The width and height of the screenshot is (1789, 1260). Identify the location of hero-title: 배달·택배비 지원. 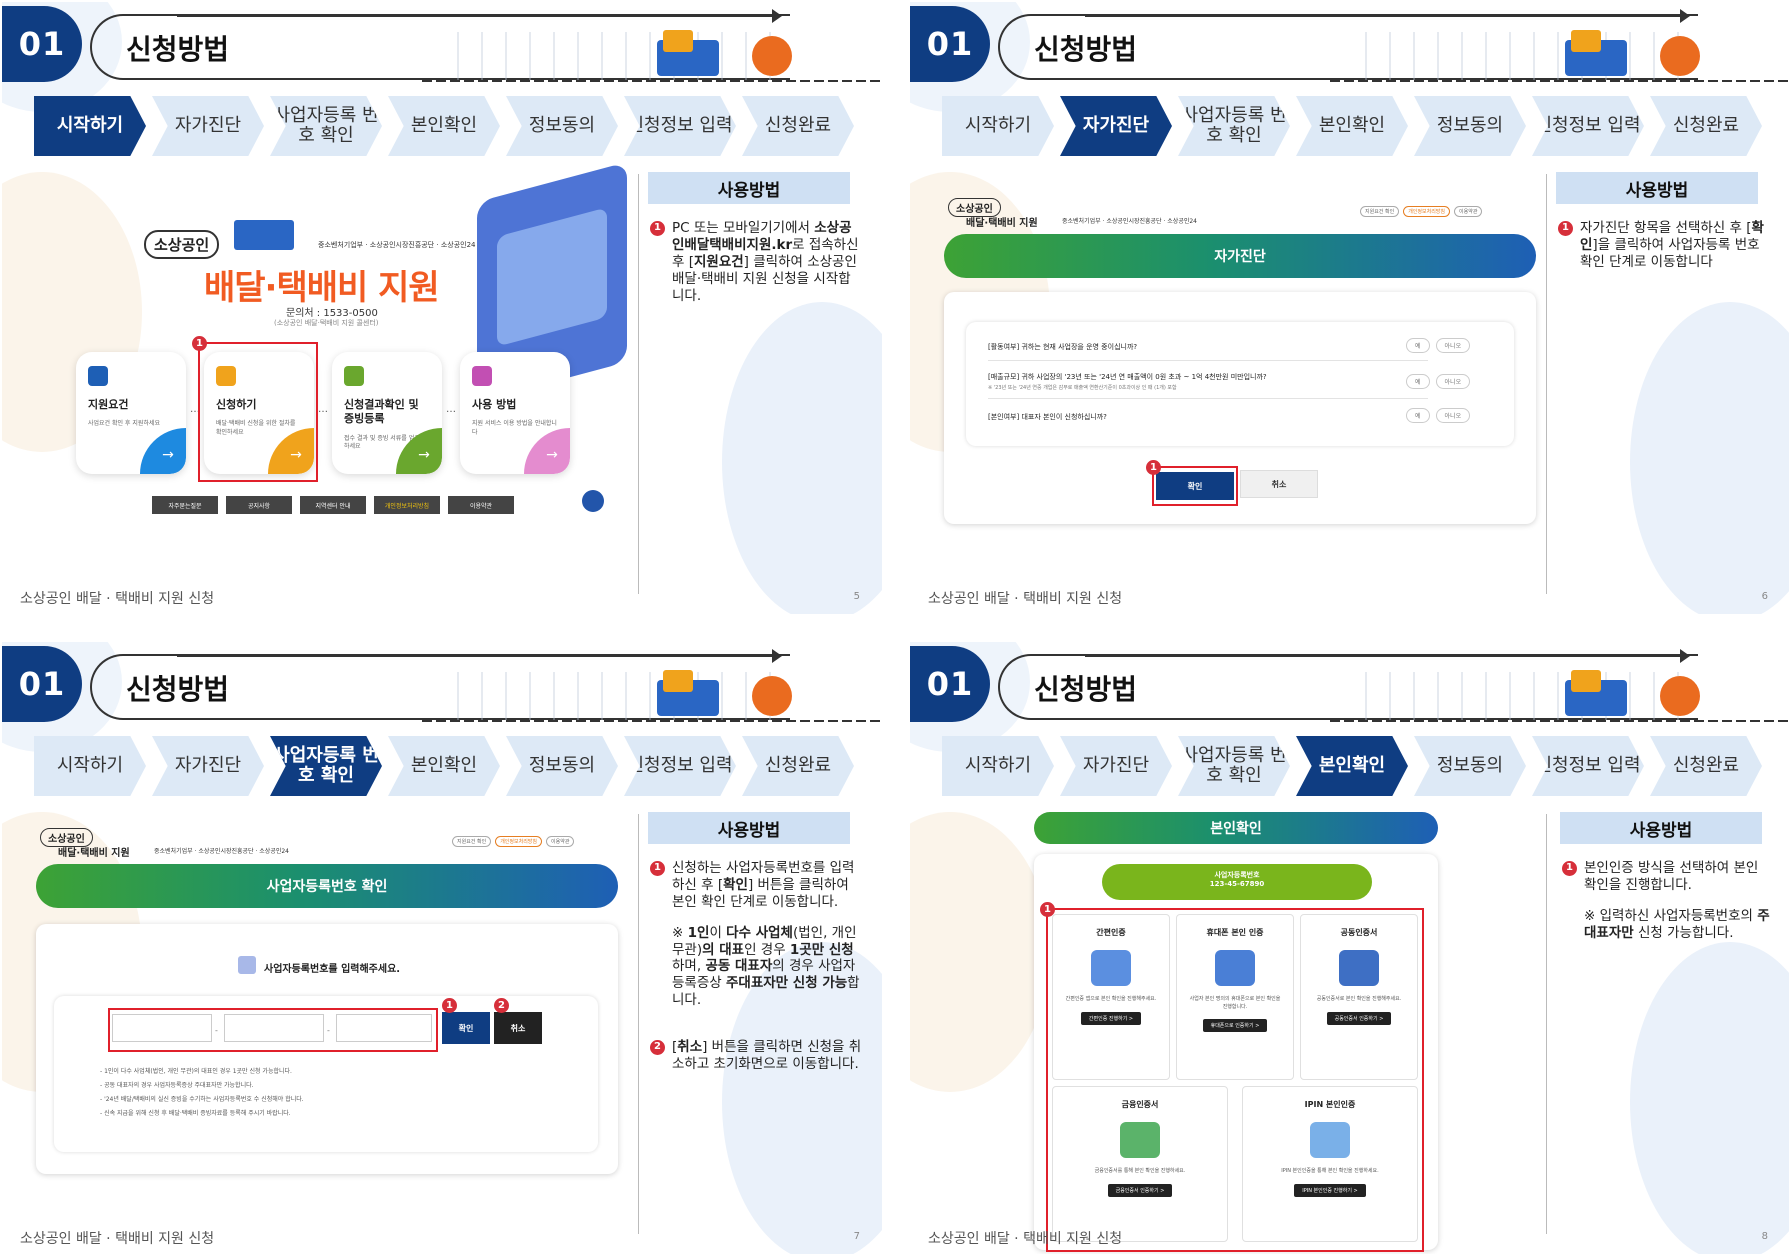
(322, 288).